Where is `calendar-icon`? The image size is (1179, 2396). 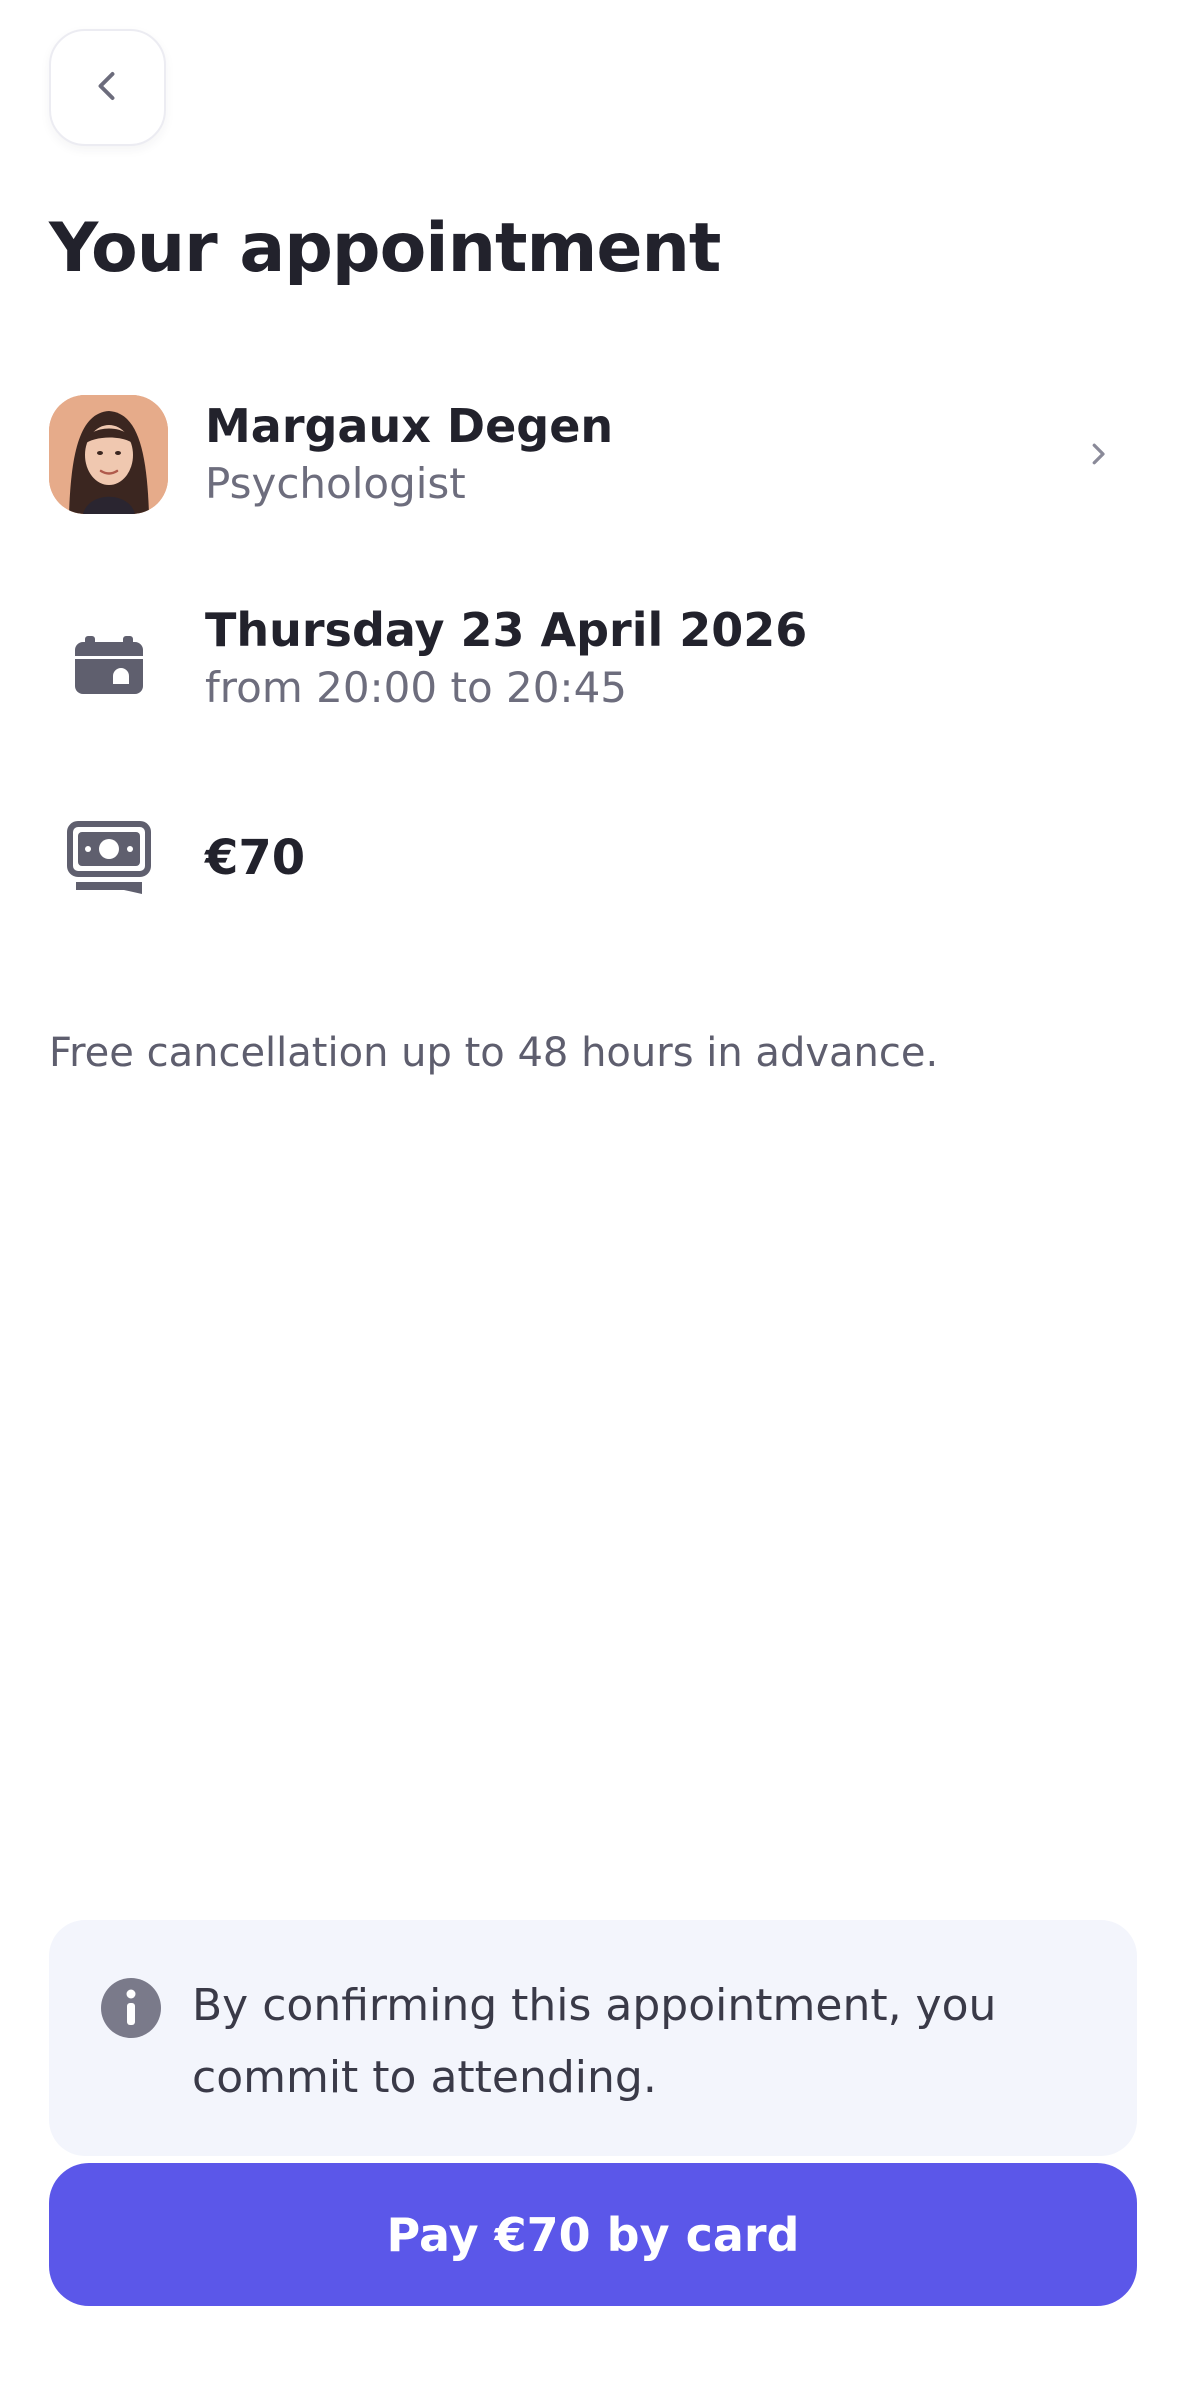
calendar-icon is located at coordinates (108, 658).